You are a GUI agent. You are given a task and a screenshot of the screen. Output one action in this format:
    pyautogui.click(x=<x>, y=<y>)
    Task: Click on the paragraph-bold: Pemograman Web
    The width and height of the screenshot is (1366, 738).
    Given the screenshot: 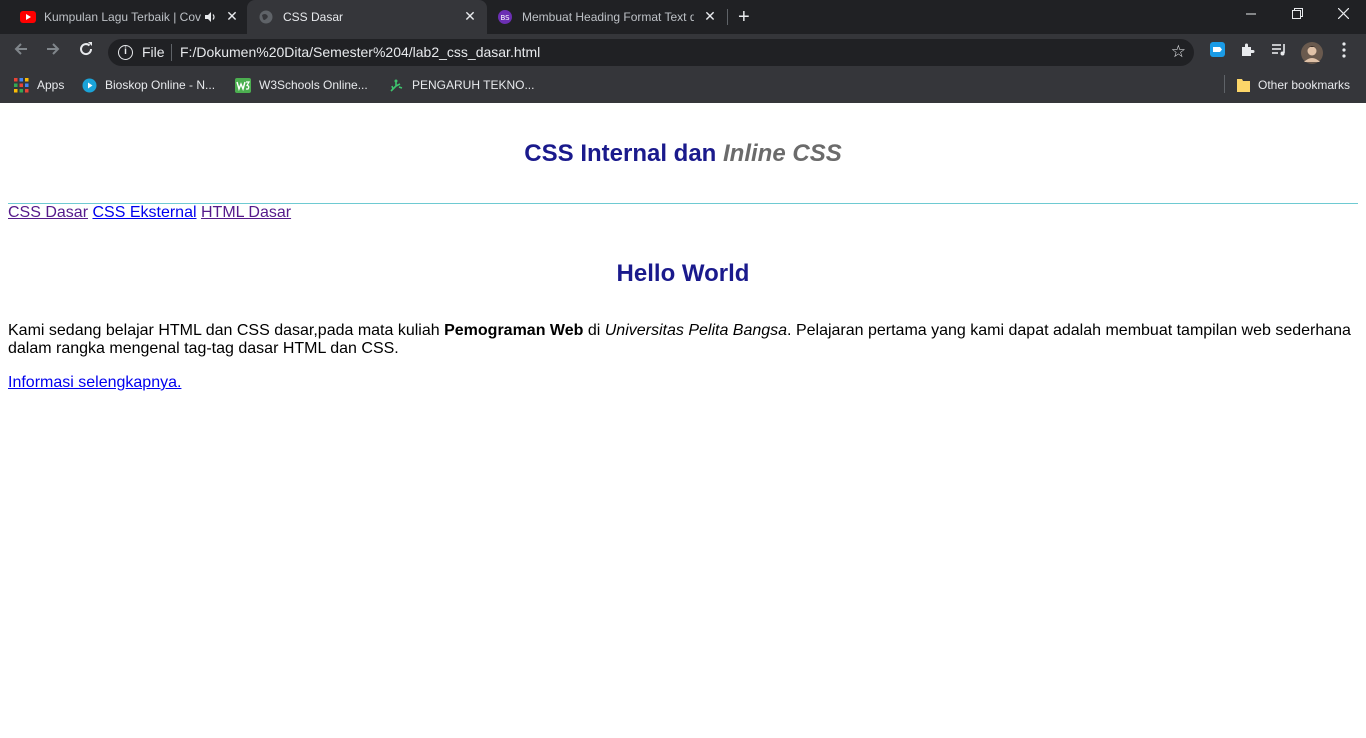 What is the action you would take?
    pyautogui.click(x=514, y=330)
    